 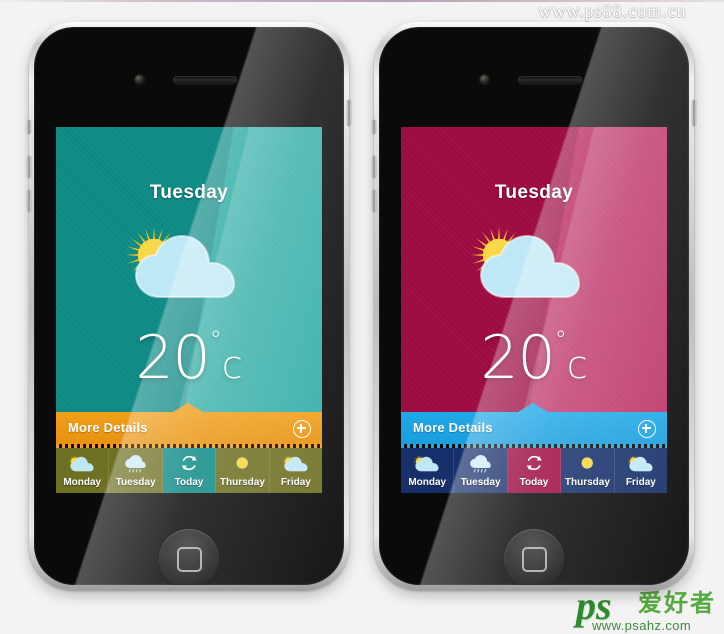 What do you see at coordinates (612, 11) in the screenshot?
I see `site-watermark: www.ps88.com.cn` at bounding box center [612, 11].